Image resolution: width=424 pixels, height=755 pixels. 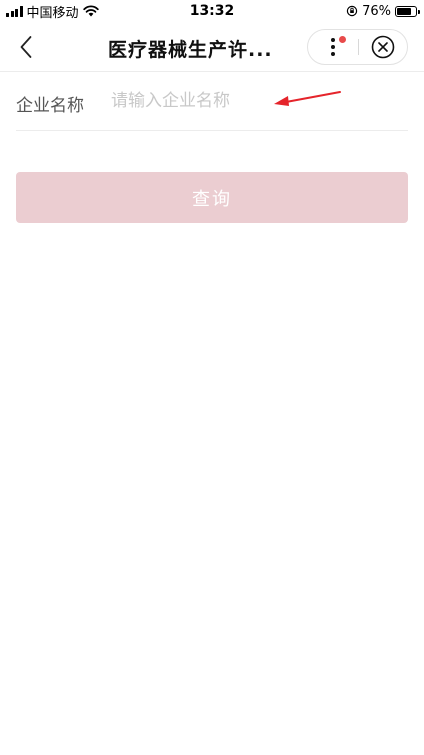 I want to click on annotation-arrow-icon, so click(x=307, y=98).